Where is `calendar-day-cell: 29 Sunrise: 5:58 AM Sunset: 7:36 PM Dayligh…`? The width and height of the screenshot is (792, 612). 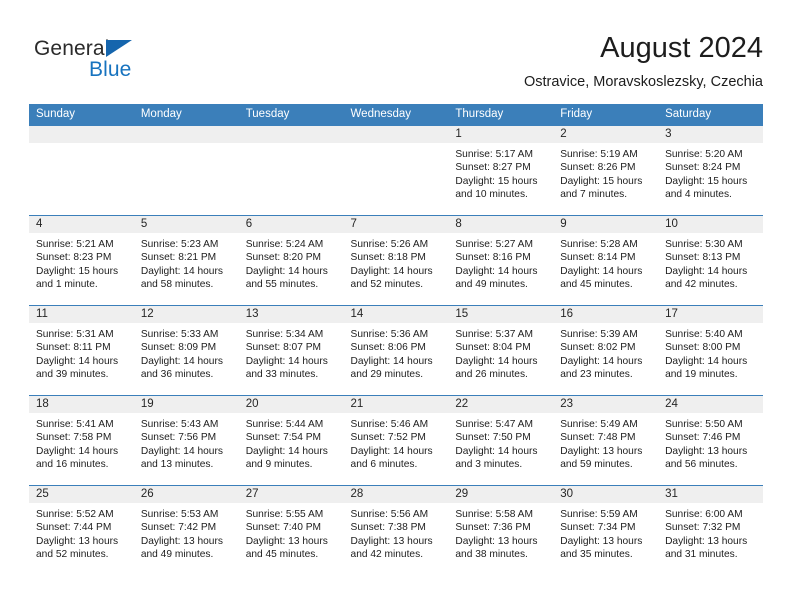 calendar-day-cell: 29 Sunrise: 5:58 AM Sunset: 7:36 PM Dayligh… is located at coordinates (501, 530).